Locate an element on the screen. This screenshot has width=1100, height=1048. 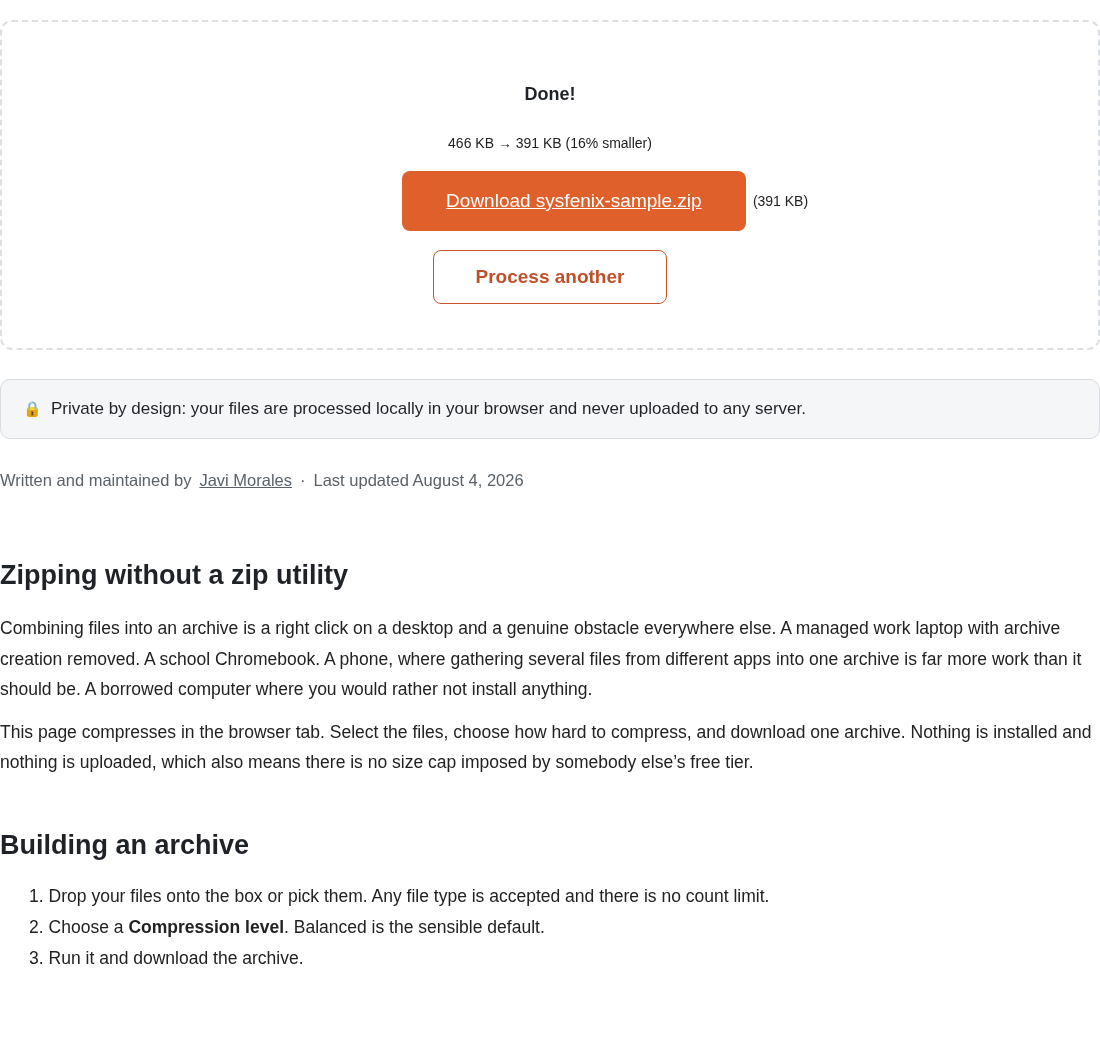
result-title: Done! is located at coordinates (550, 94).